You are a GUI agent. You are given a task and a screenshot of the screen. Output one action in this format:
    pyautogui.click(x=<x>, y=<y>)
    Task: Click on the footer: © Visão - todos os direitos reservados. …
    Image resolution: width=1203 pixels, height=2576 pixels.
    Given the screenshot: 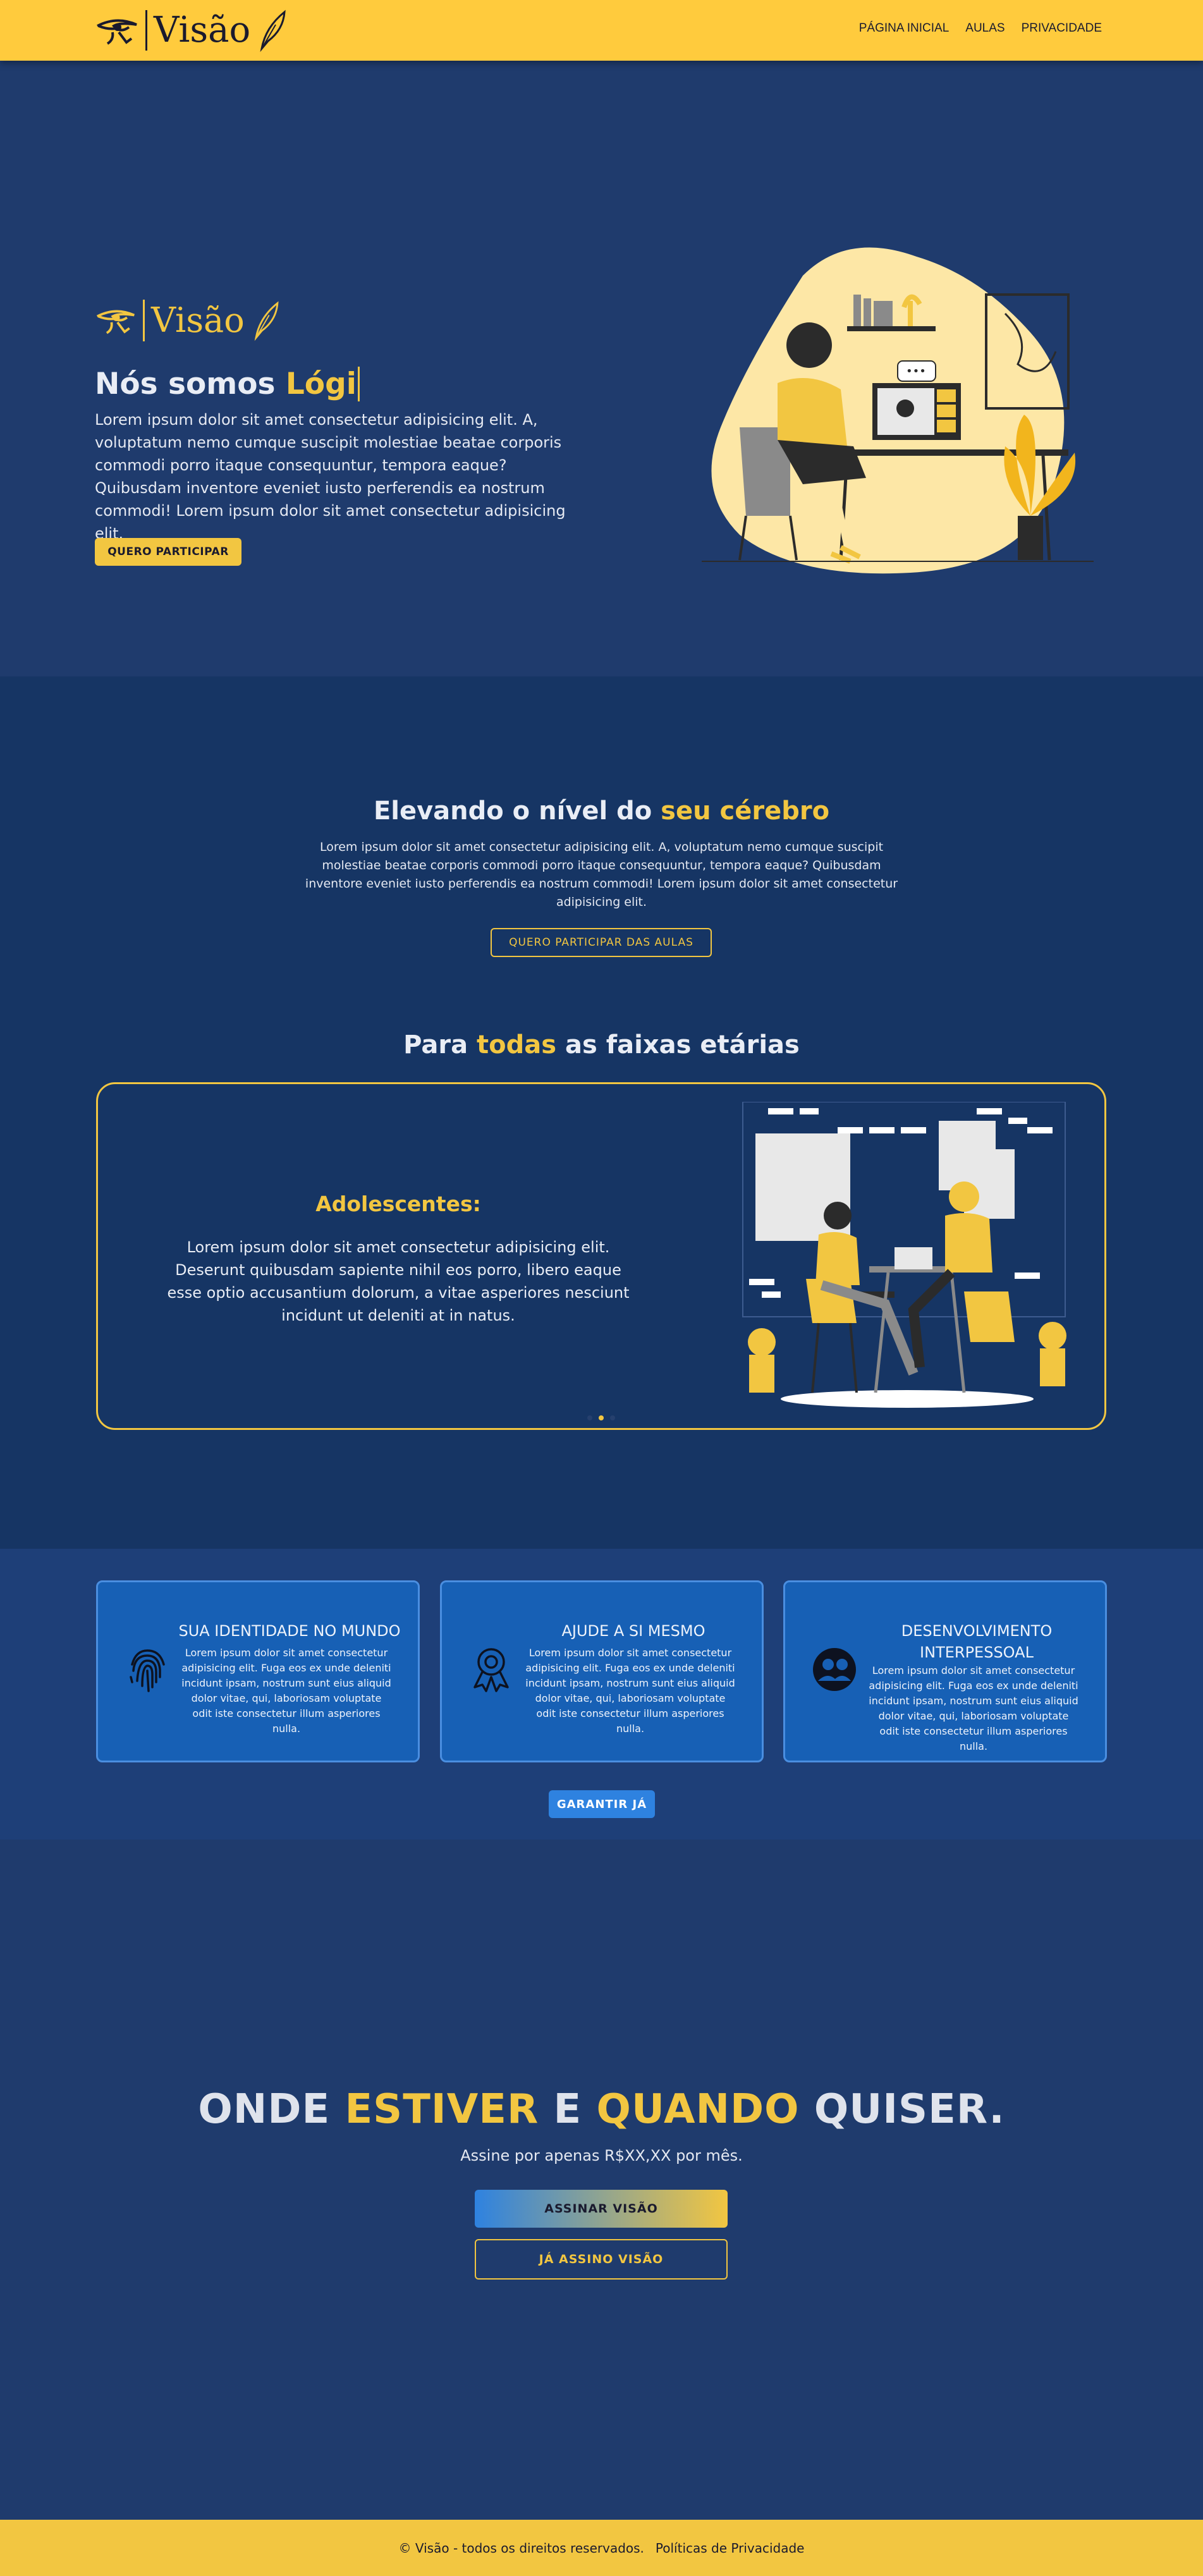 What is the action you would take?
    pyautogui.click(x=601, y=2548)
    